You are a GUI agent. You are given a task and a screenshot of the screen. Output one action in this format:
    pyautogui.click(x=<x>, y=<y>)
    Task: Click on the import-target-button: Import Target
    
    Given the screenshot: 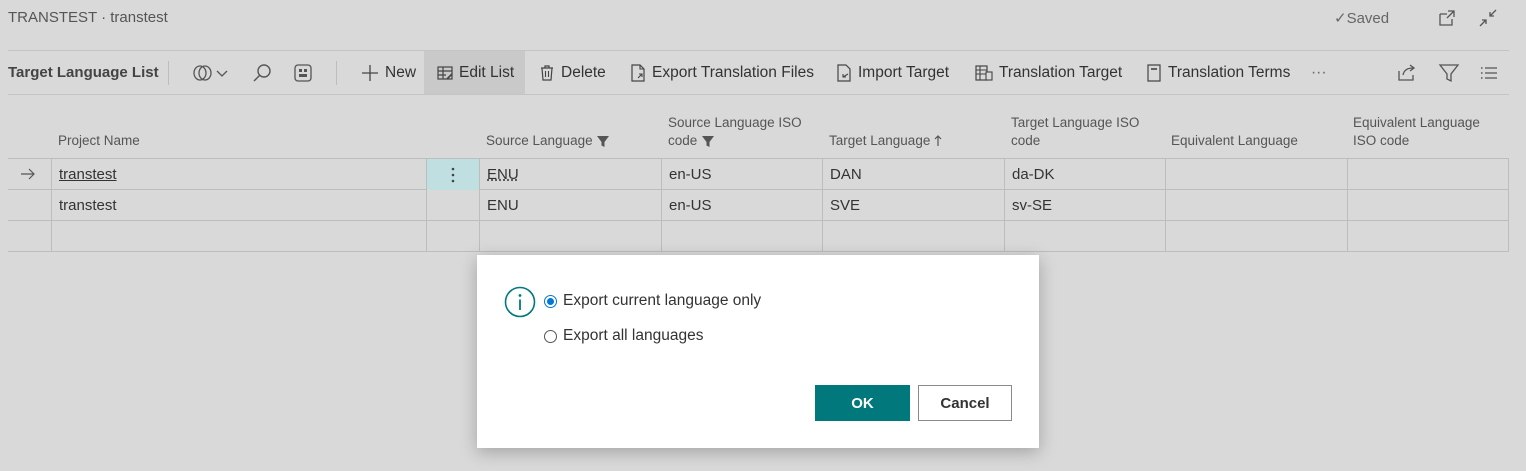 What is the action you would take?
    pyautogui.click(x=892, y=72)
    